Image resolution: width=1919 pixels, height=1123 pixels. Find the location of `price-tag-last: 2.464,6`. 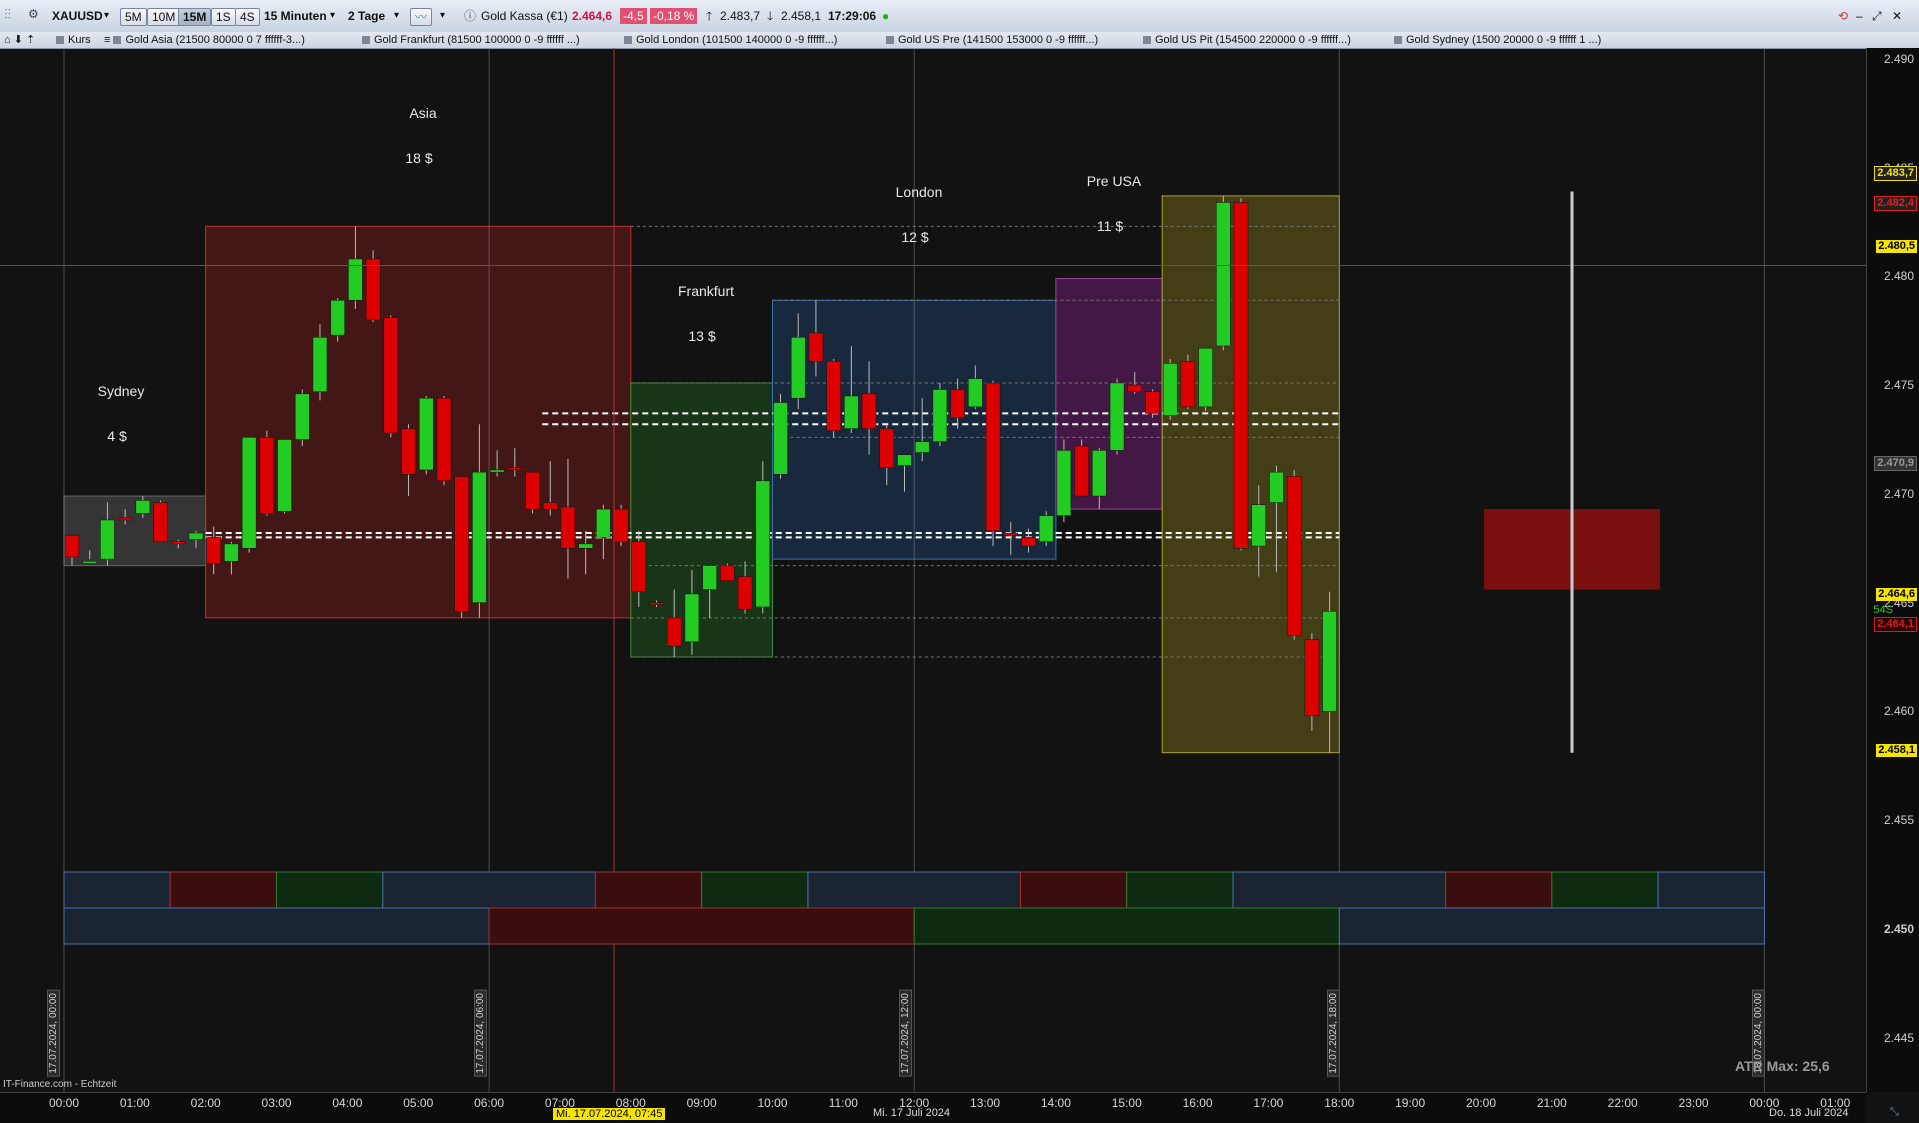

price-tag-last: 2.464,6 is located at coordinates (1896, 594).